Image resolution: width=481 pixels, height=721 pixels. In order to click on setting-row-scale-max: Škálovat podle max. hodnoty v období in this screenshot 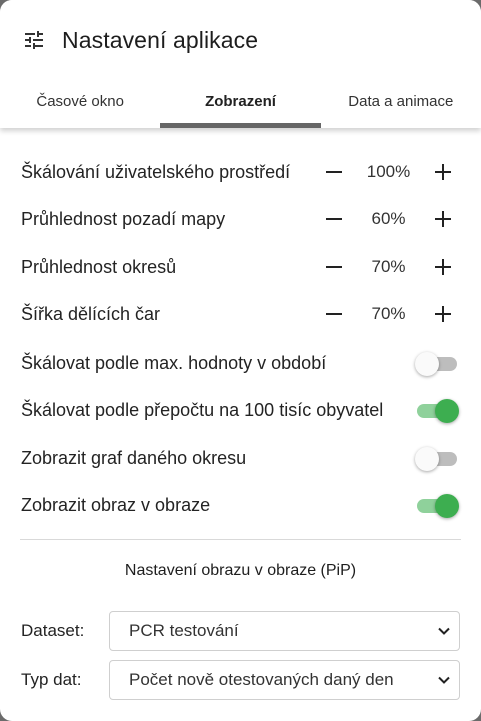, I will do `click(241, 363)`.